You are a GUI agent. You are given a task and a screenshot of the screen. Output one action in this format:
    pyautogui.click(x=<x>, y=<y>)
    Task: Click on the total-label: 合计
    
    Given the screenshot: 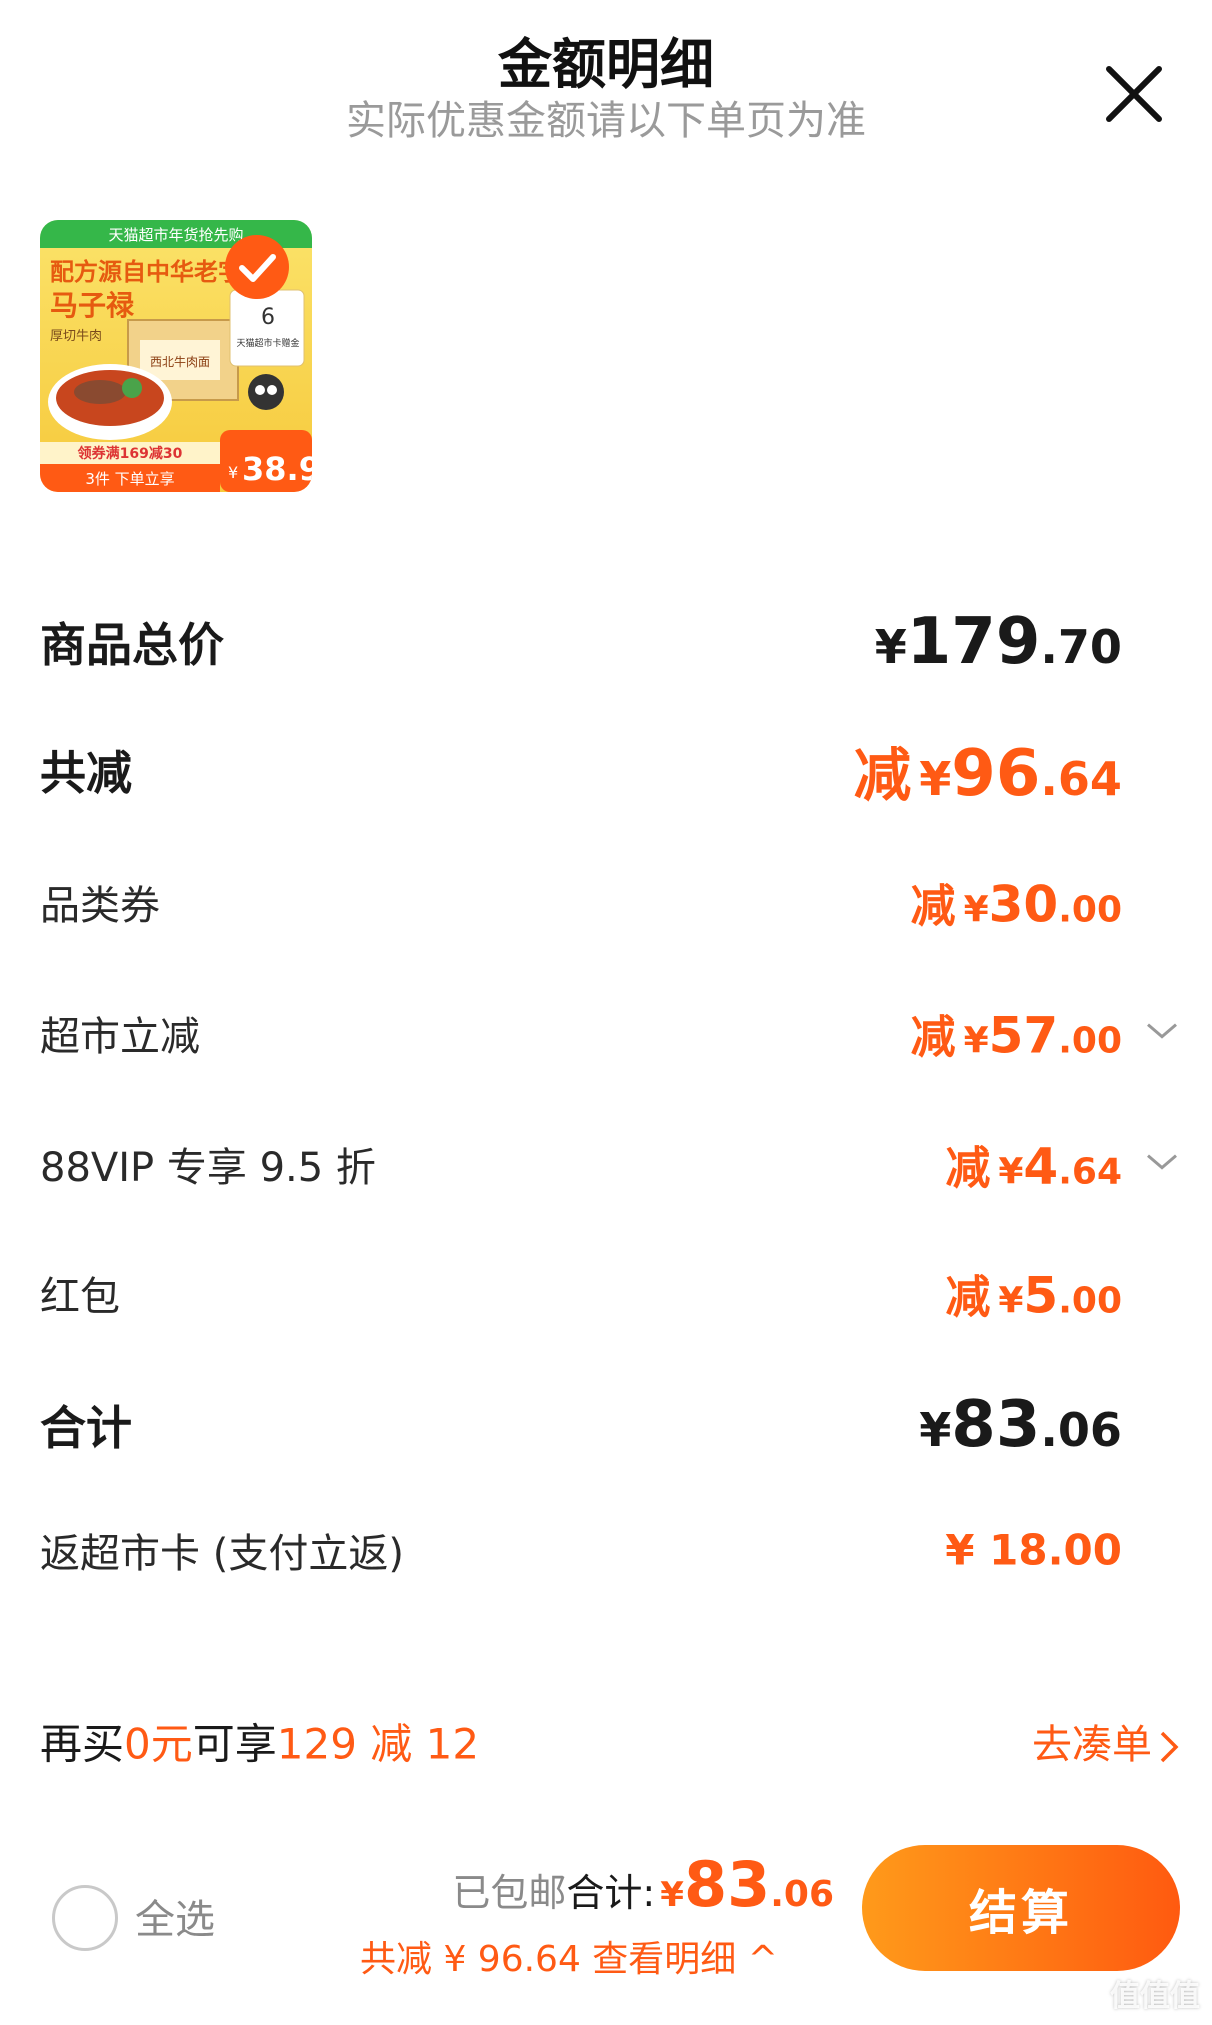 What is the action you would take?
    pyautogui.click(x=86, y=1428)
    